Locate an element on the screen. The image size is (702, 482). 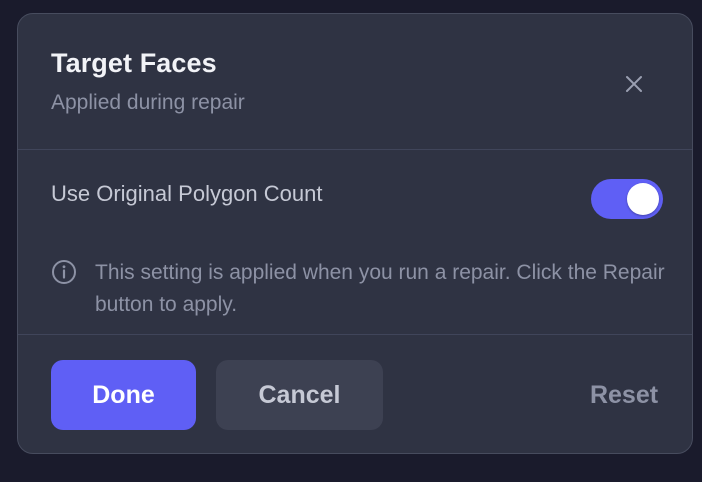
cancel-button: Cancel is located at coordinates (299, 395).